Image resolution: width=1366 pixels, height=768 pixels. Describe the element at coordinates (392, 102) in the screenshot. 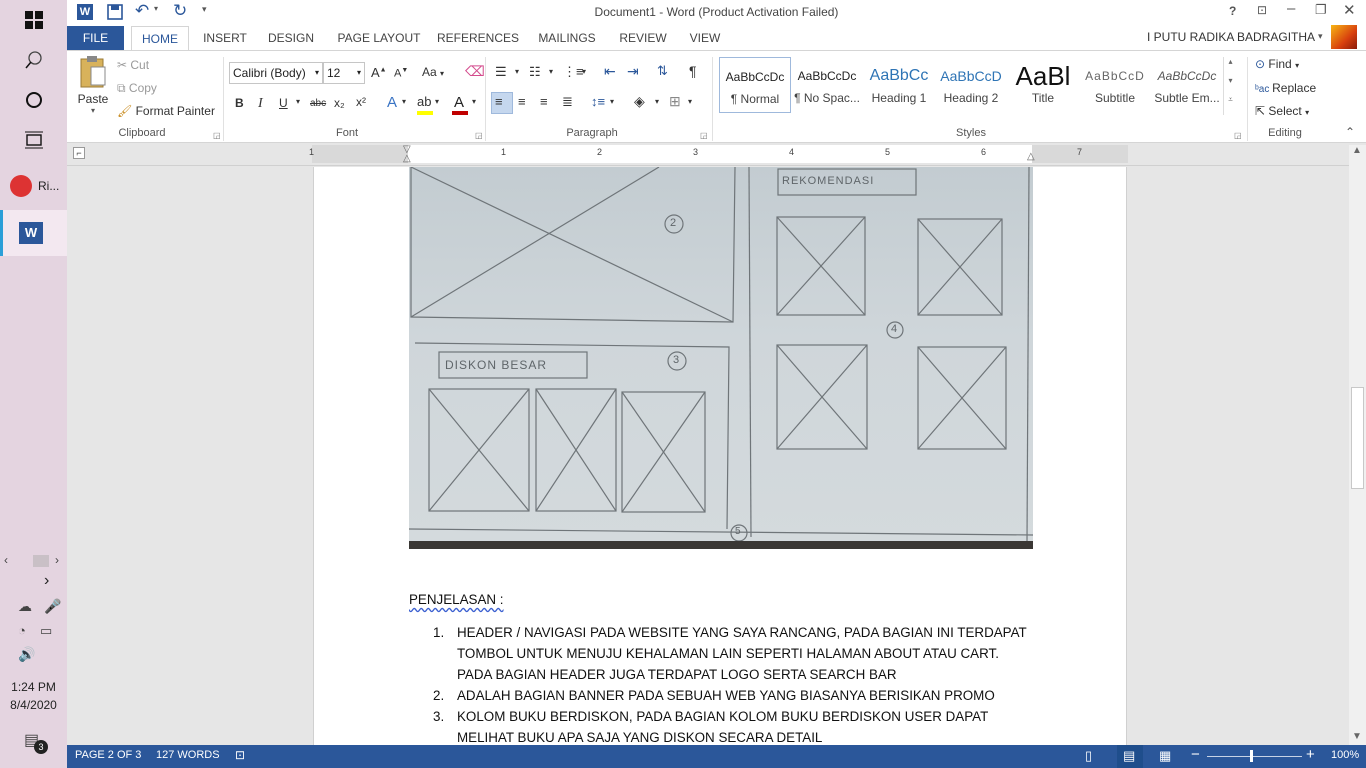

I see `text-effects-icon: A` at that location.